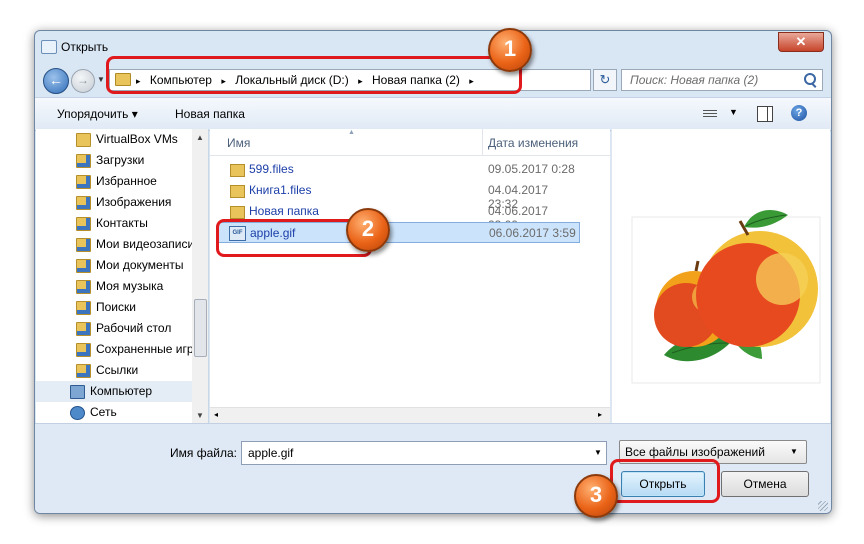 The height and width of the screenshot is (544, 864). I want to click on sidebar-item-desktop: Рабочий стол, so click(114, 328).